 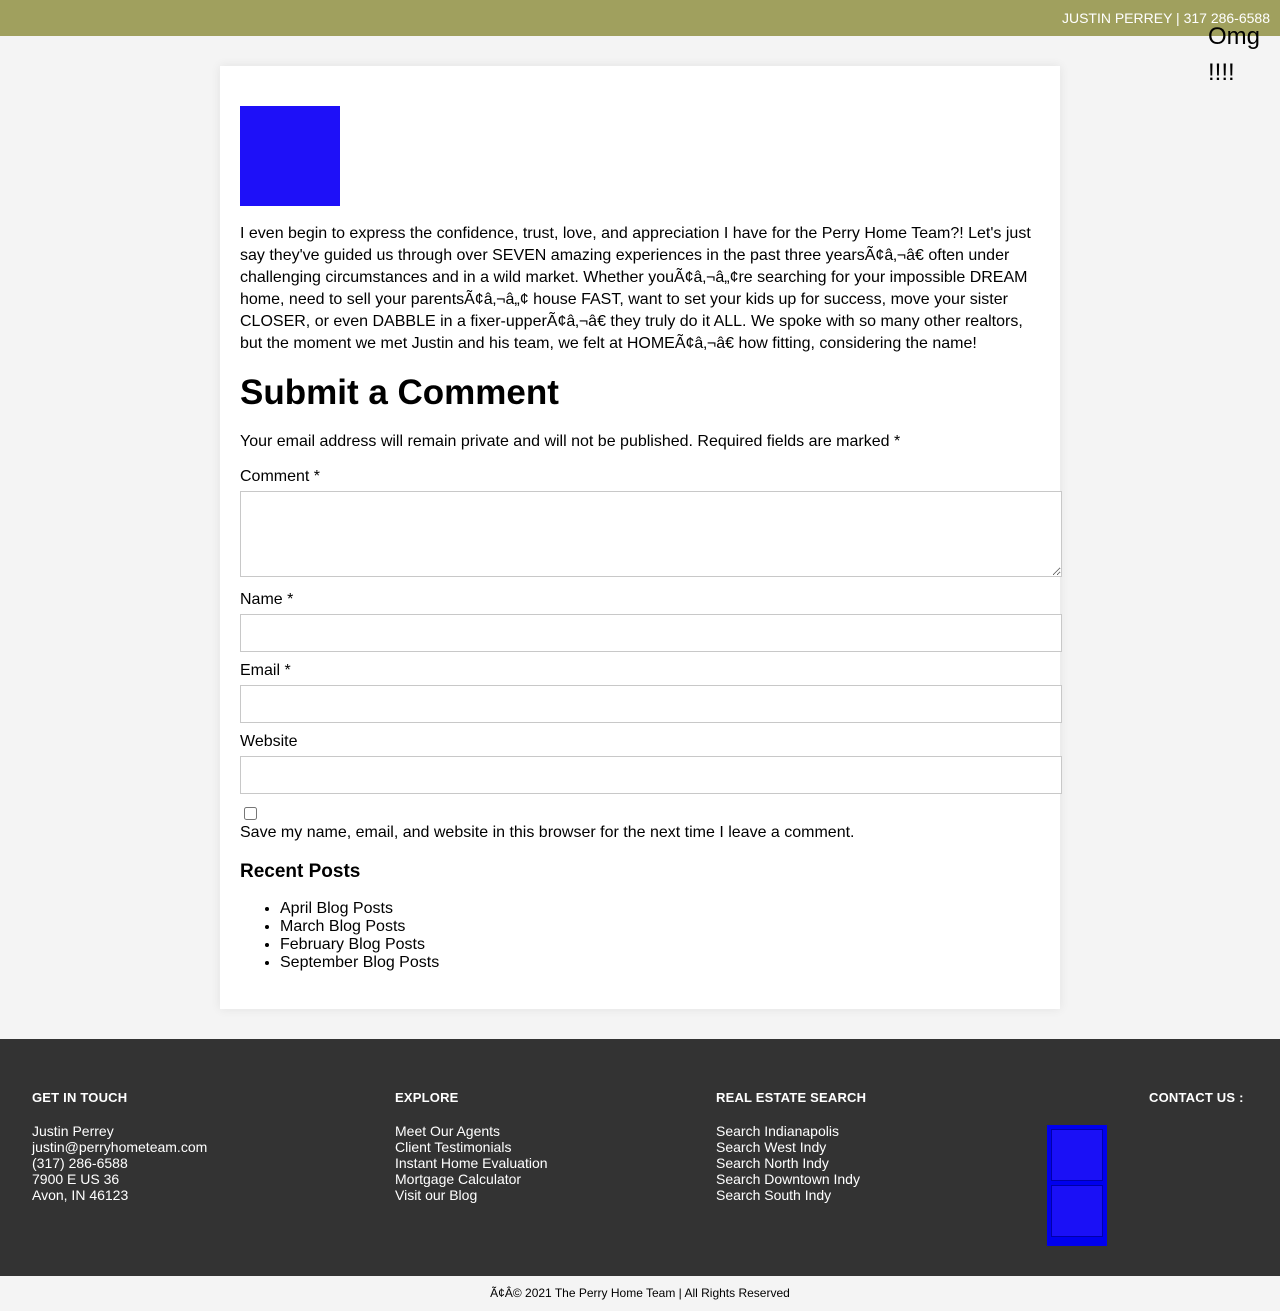 What do you see at coordinates (471, 1163) in the screenshot?
I see `footer-link-home-evaluation: Instant Home Evaluation` at bounding box center [471, 1163].